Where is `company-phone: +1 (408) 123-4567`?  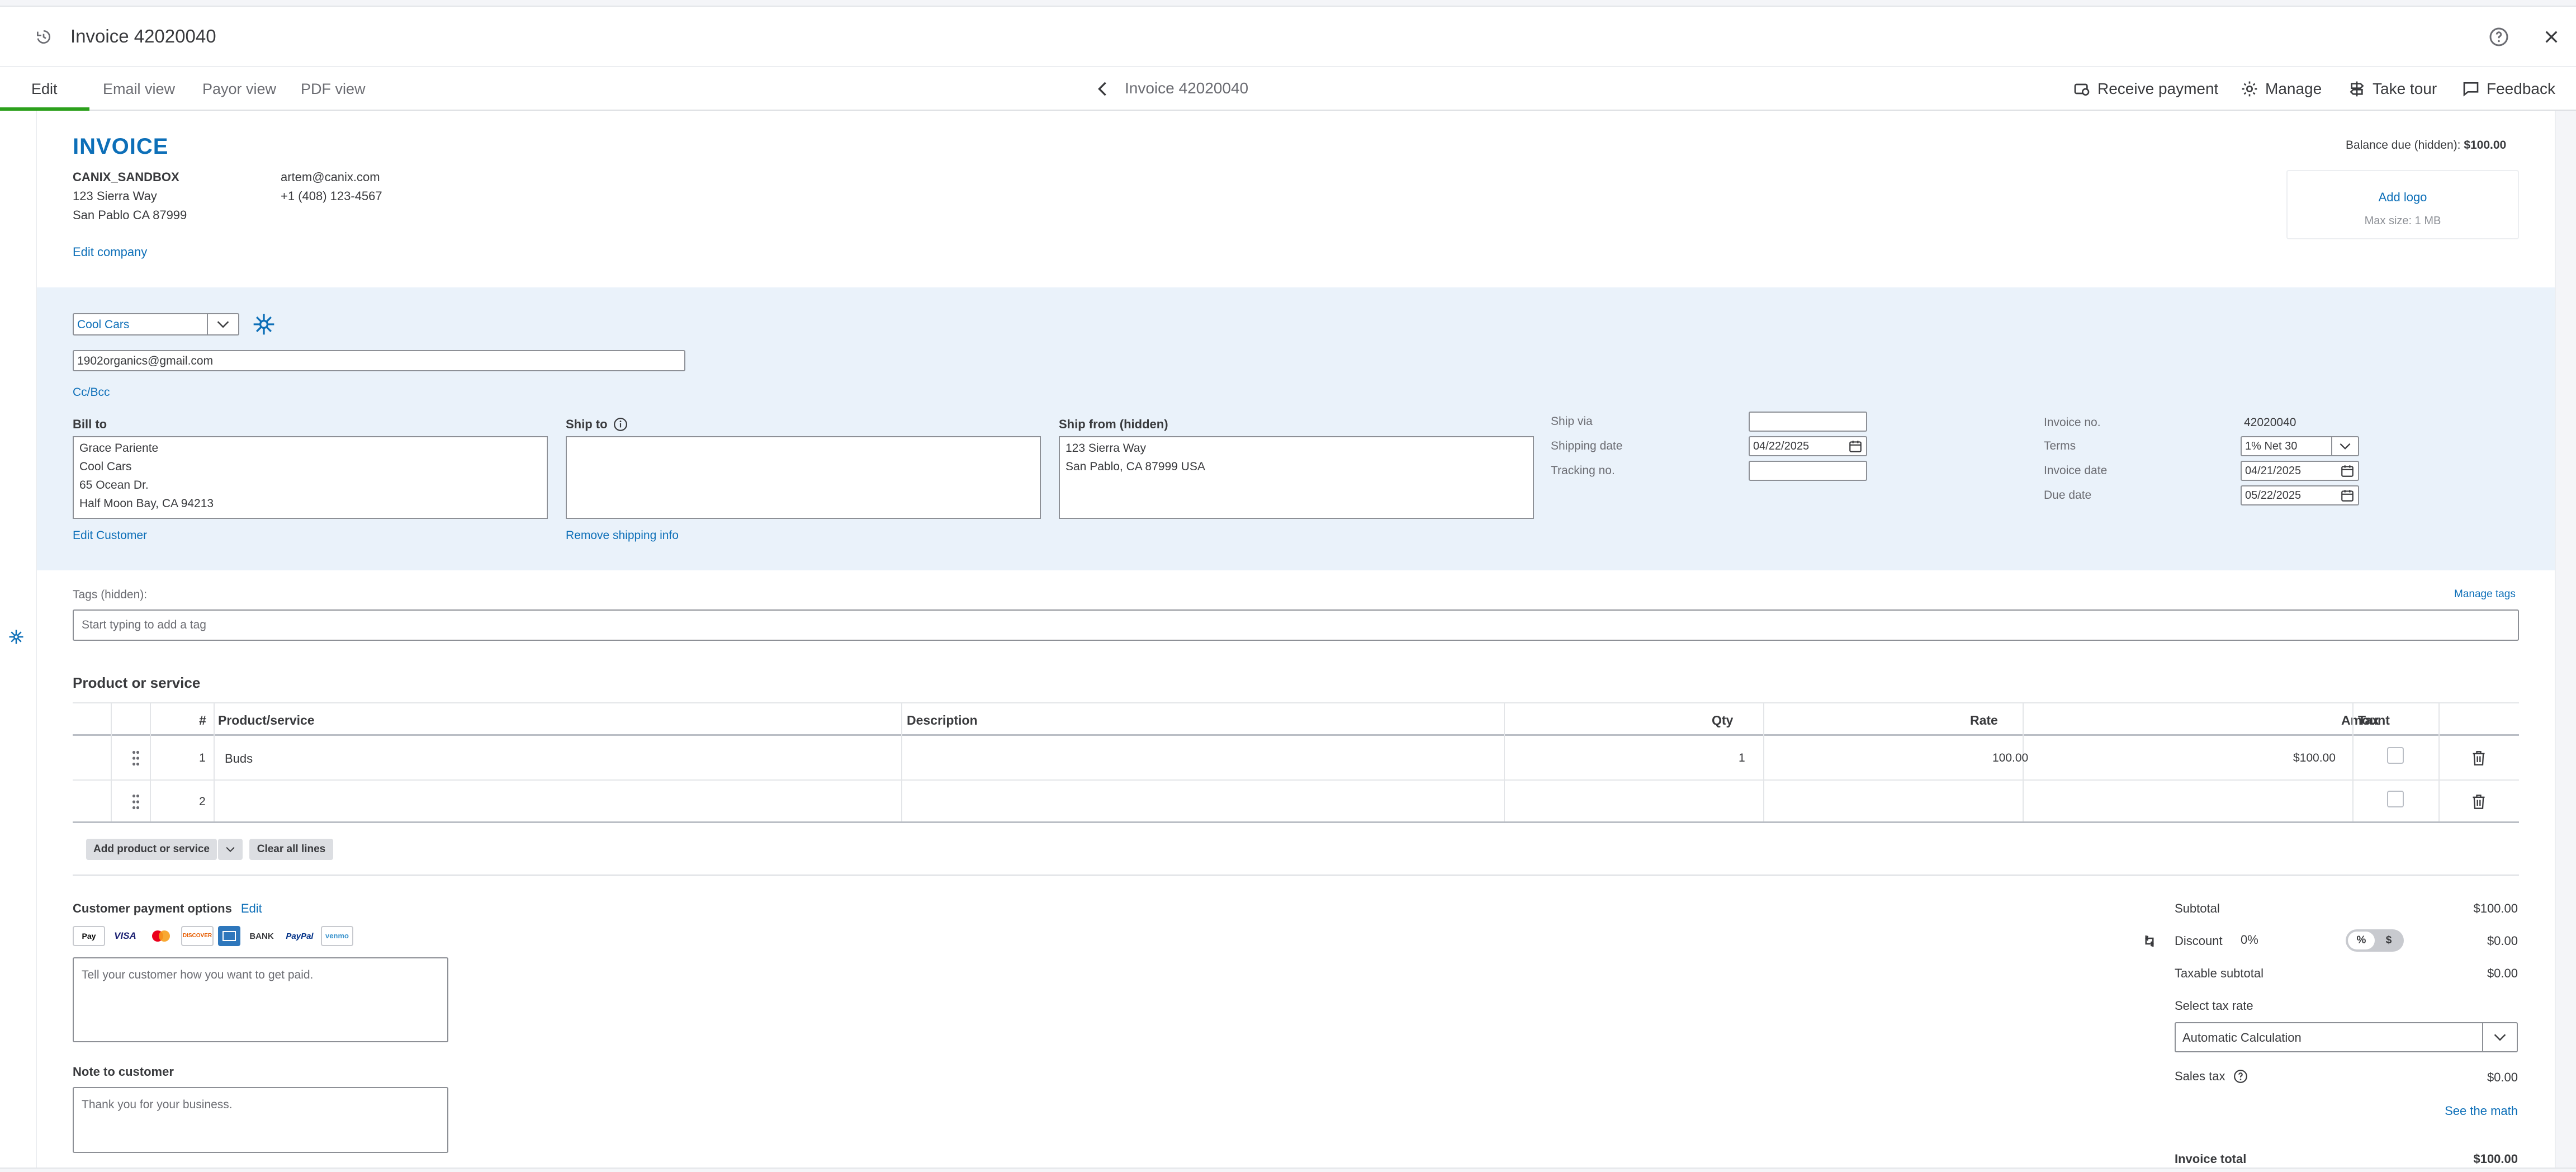 company-phone: +1 (408) 123-4567 is located at coordinates (332, 196).